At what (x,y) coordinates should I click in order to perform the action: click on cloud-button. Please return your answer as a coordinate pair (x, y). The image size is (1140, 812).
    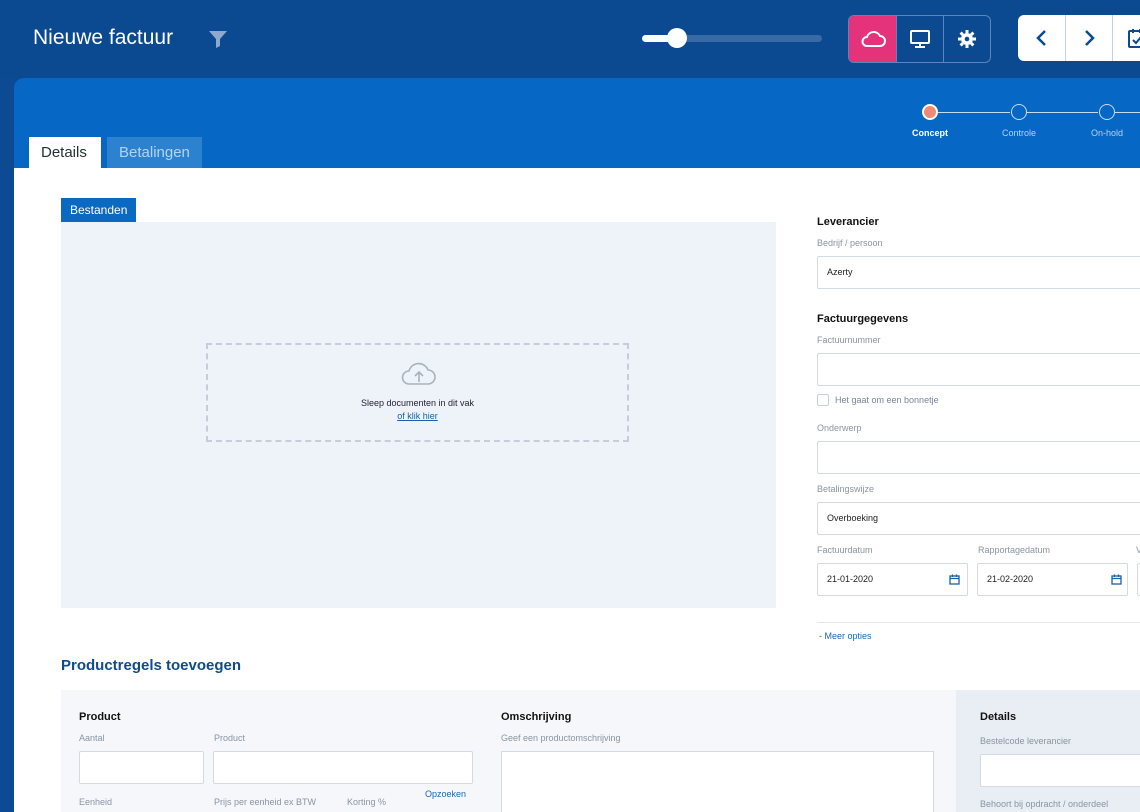
    Looking at the image, I should click on (872, 39).